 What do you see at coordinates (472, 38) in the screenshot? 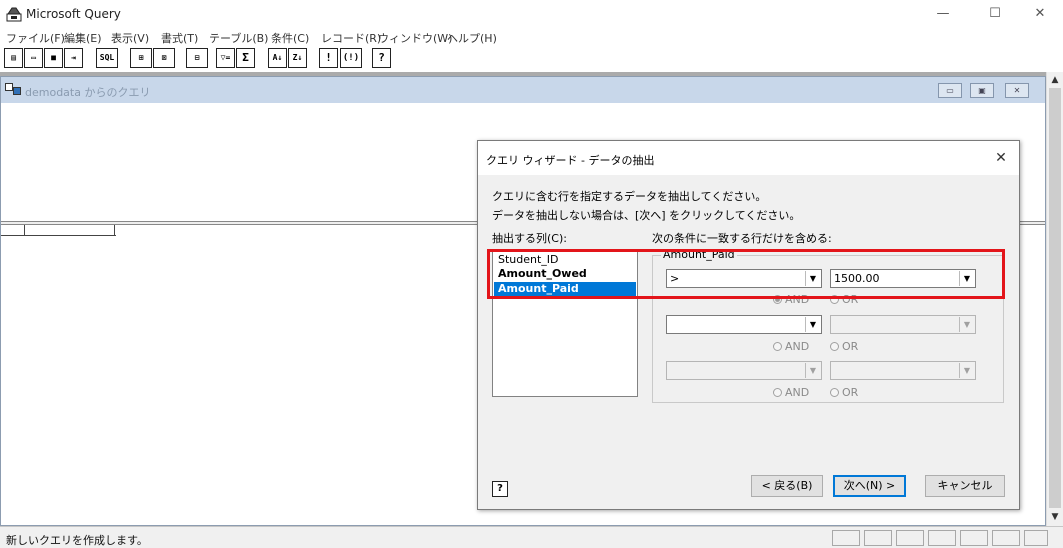
I see `menu-help: ヘルプ(H)` at bounding box center [472, 38].